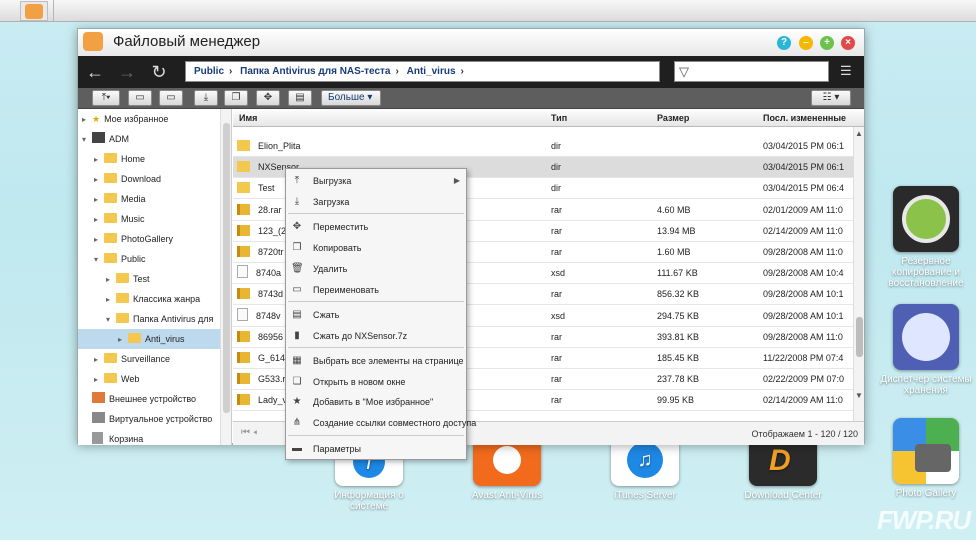 Image resolution: width=976 pixels, height=540 pixels. What do you see at coordinates (471, 98) in the screenshot?
I see `toolbar: ⤒▾ ▭ ▭ ⤓ ❐ ✥ ▤ Больше ▾ ☷ ▾` at bounding box center [471, 98].